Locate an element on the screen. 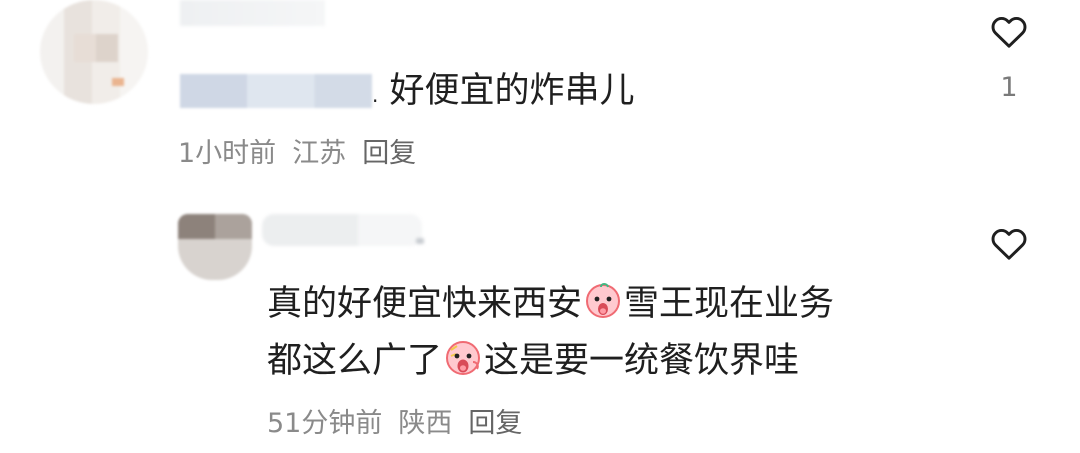 The image size is (1080, 453). reply-location: 陕西 is located at coordinates (425, 423).